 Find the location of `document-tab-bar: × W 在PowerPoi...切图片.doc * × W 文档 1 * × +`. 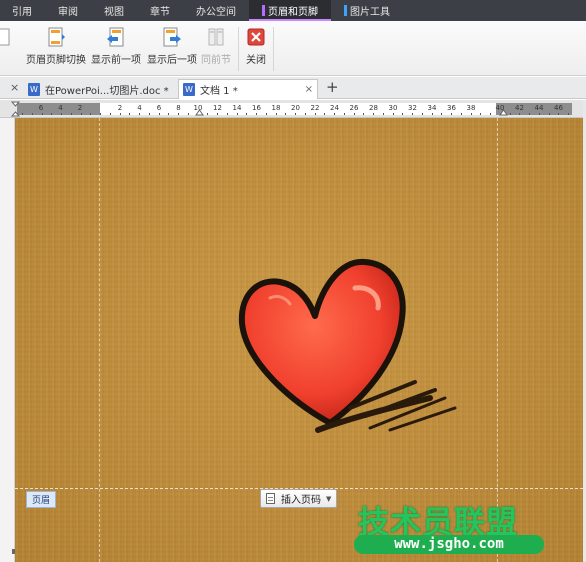

document-tab-bar: × W 在PowerPoi...切图片.doc * × W 文档 1 * × + is located at coordinates (293, 88).